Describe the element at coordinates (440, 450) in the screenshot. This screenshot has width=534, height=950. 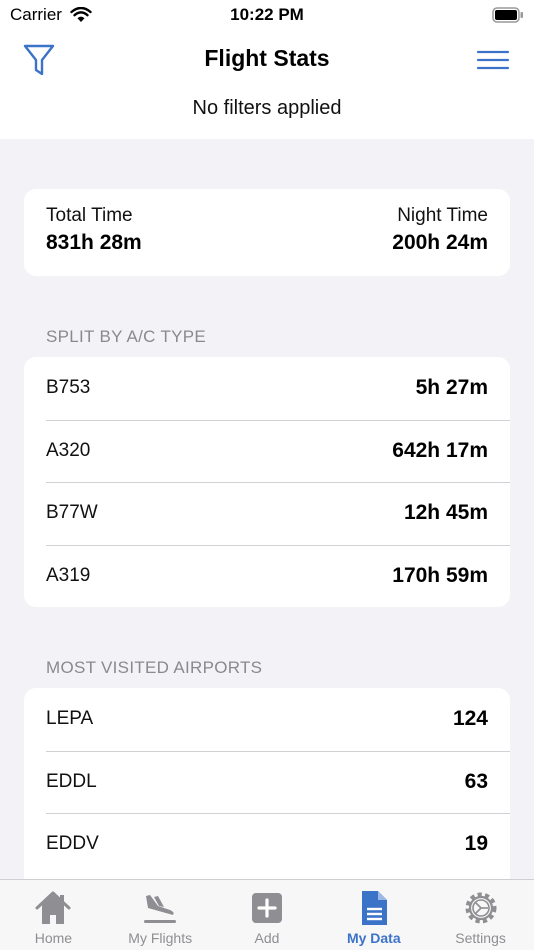
I see `aircraft-type-time: 642h 17m` at that location.